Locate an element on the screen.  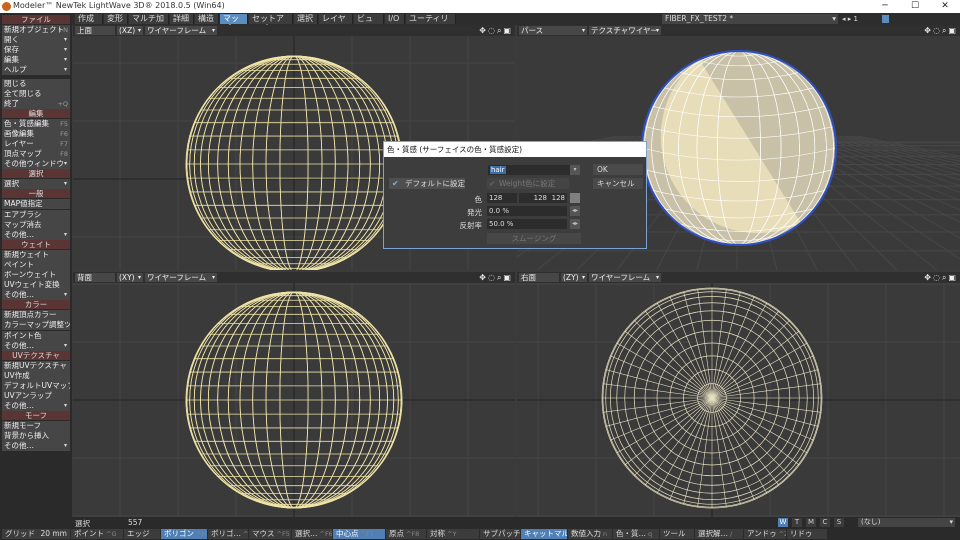
toolbar-item: カラーマップ調整ツール is located at coordinates (36, 325).